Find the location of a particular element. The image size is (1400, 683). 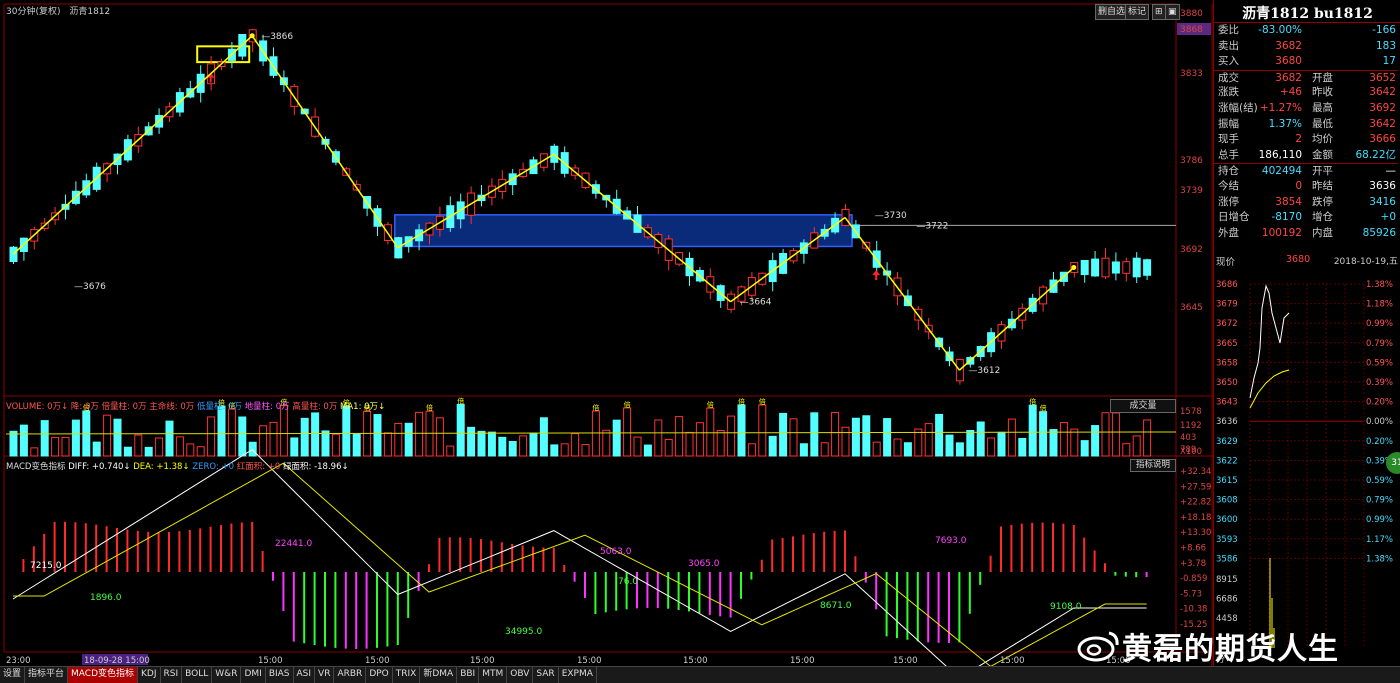

tab-rsi: RSI is located at coordinates (172, 675).